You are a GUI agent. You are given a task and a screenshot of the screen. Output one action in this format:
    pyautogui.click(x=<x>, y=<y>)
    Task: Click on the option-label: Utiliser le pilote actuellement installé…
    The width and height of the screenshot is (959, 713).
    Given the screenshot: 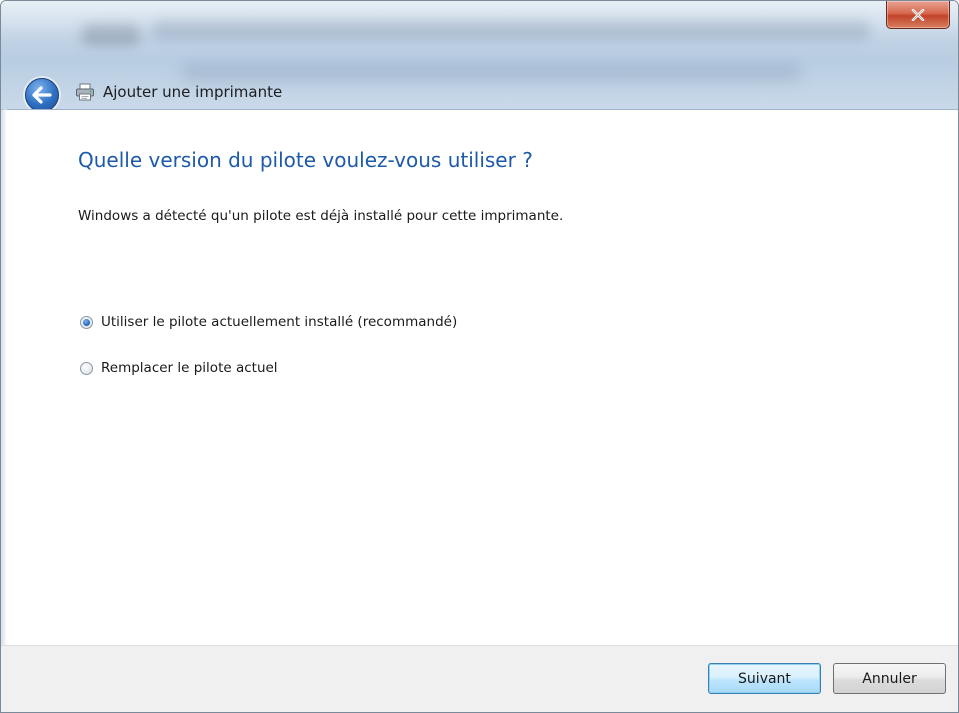 What is the action you would take?
    pyautogui.click(x=279, y=322)
    